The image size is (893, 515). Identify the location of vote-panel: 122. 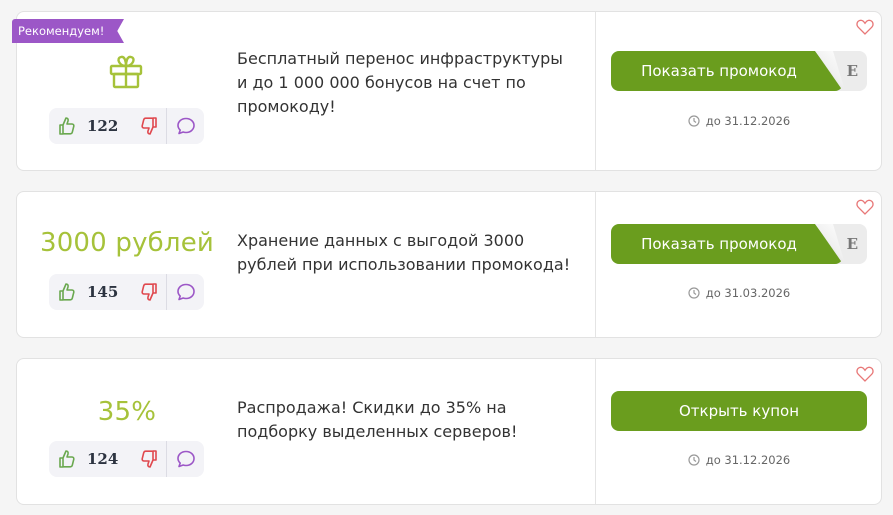
(126, 126).